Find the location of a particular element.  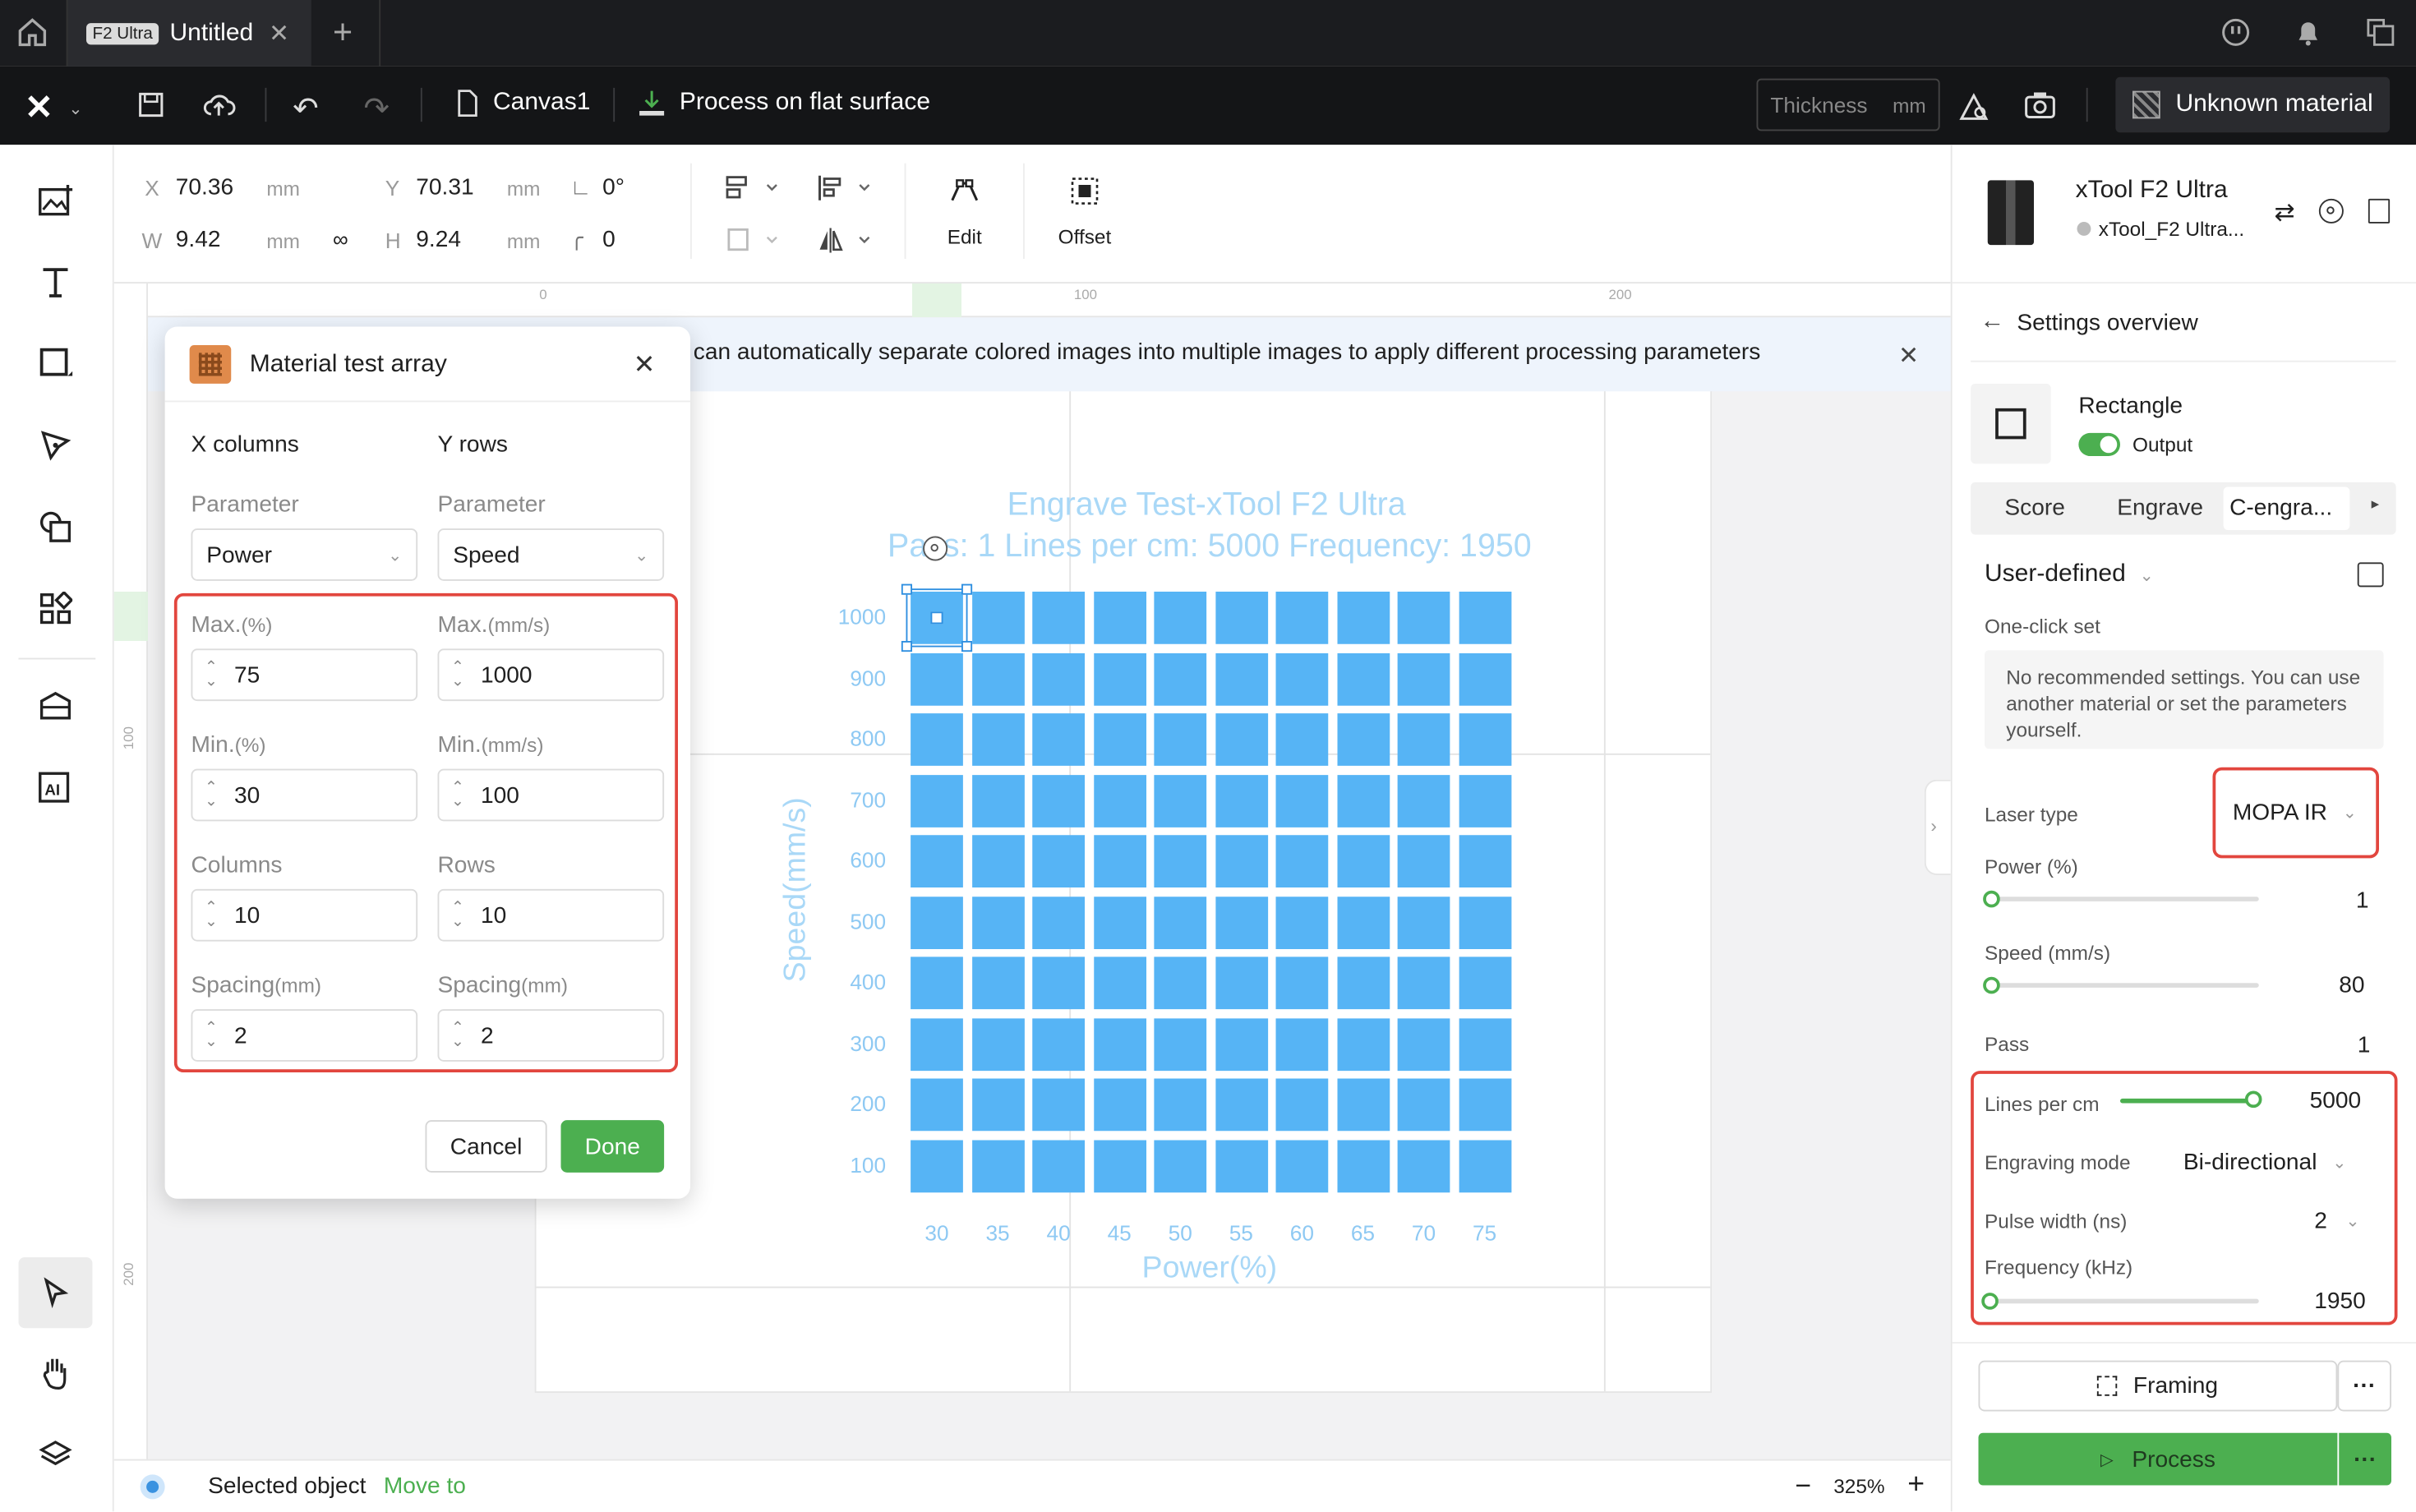

corner-radius-value: 0 is located at coordinates (609, 240).